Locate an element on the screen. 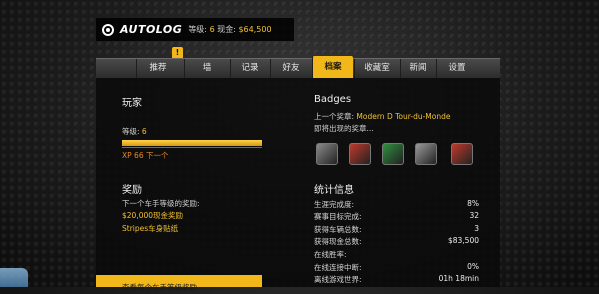 This screenshot has width=599, height=294. stat-value: 01h 18min is located at coordinates (458, 278).